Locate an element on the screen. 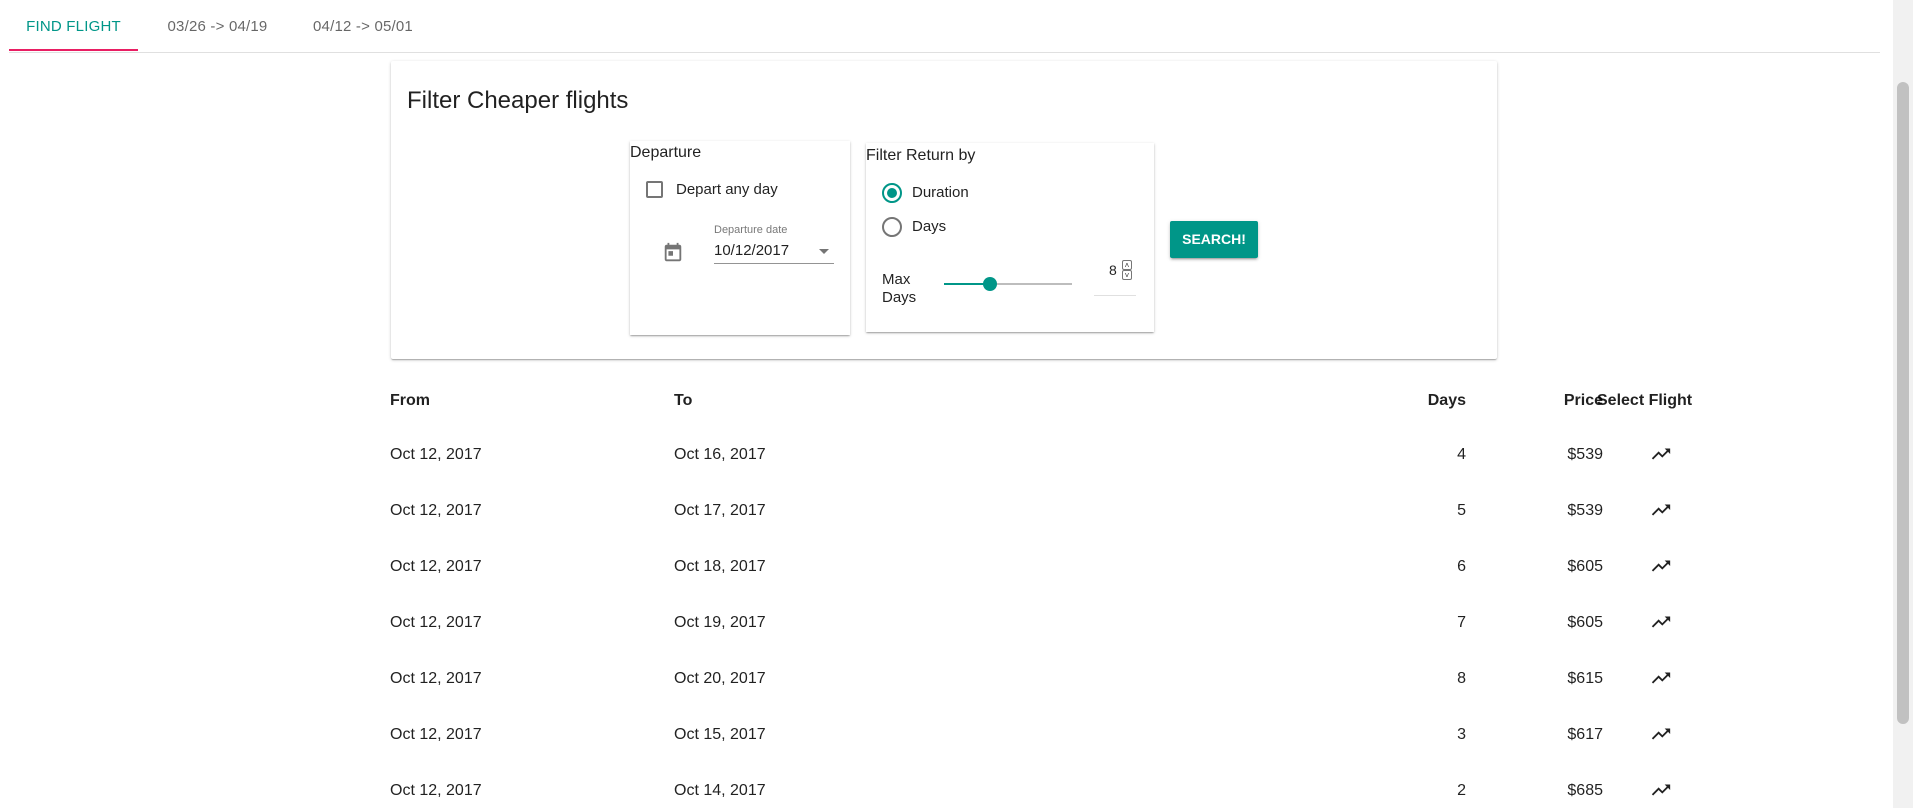  max-days-underline is located at coordinates (1115, 295).